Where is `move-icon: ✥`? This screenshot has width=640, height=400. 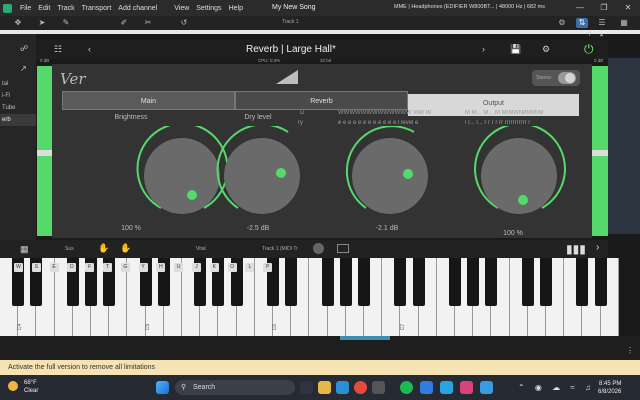 move-icon: ✥ is located at coordinates (18, 23).